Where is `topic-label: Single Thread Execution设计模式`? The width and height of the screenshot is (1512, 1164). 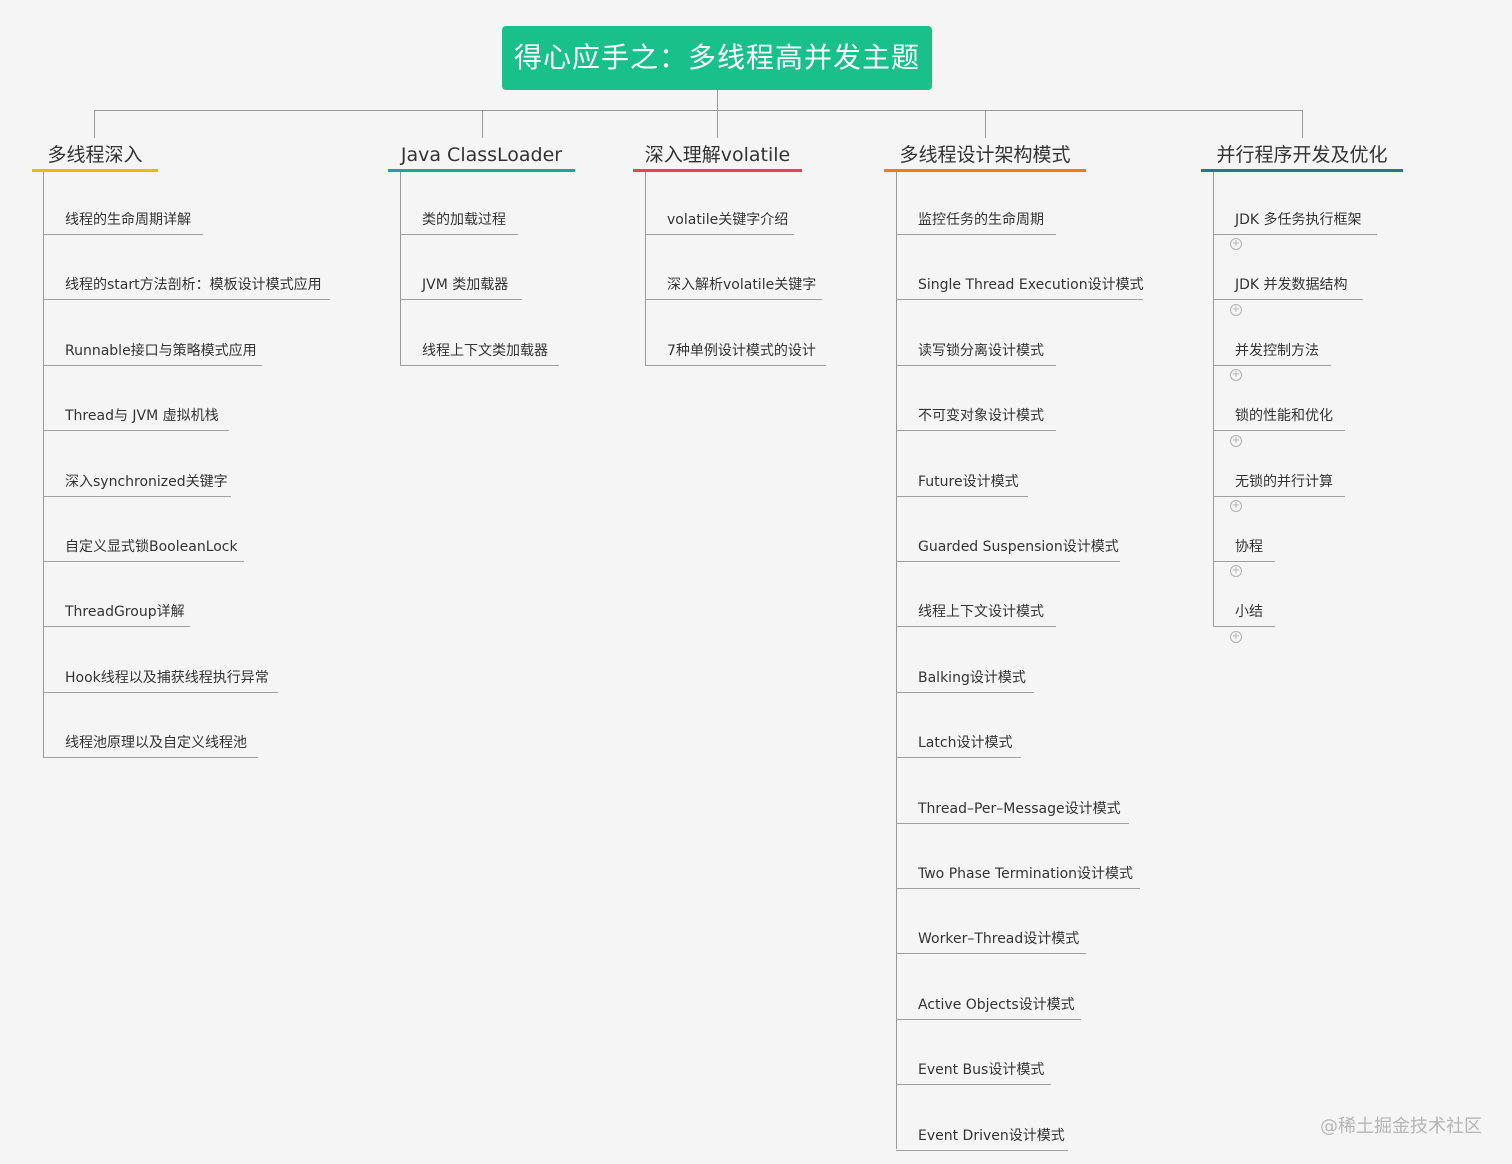
topic-label: Single Thread Execution设计模式 is located at coordinates (1031, 285).